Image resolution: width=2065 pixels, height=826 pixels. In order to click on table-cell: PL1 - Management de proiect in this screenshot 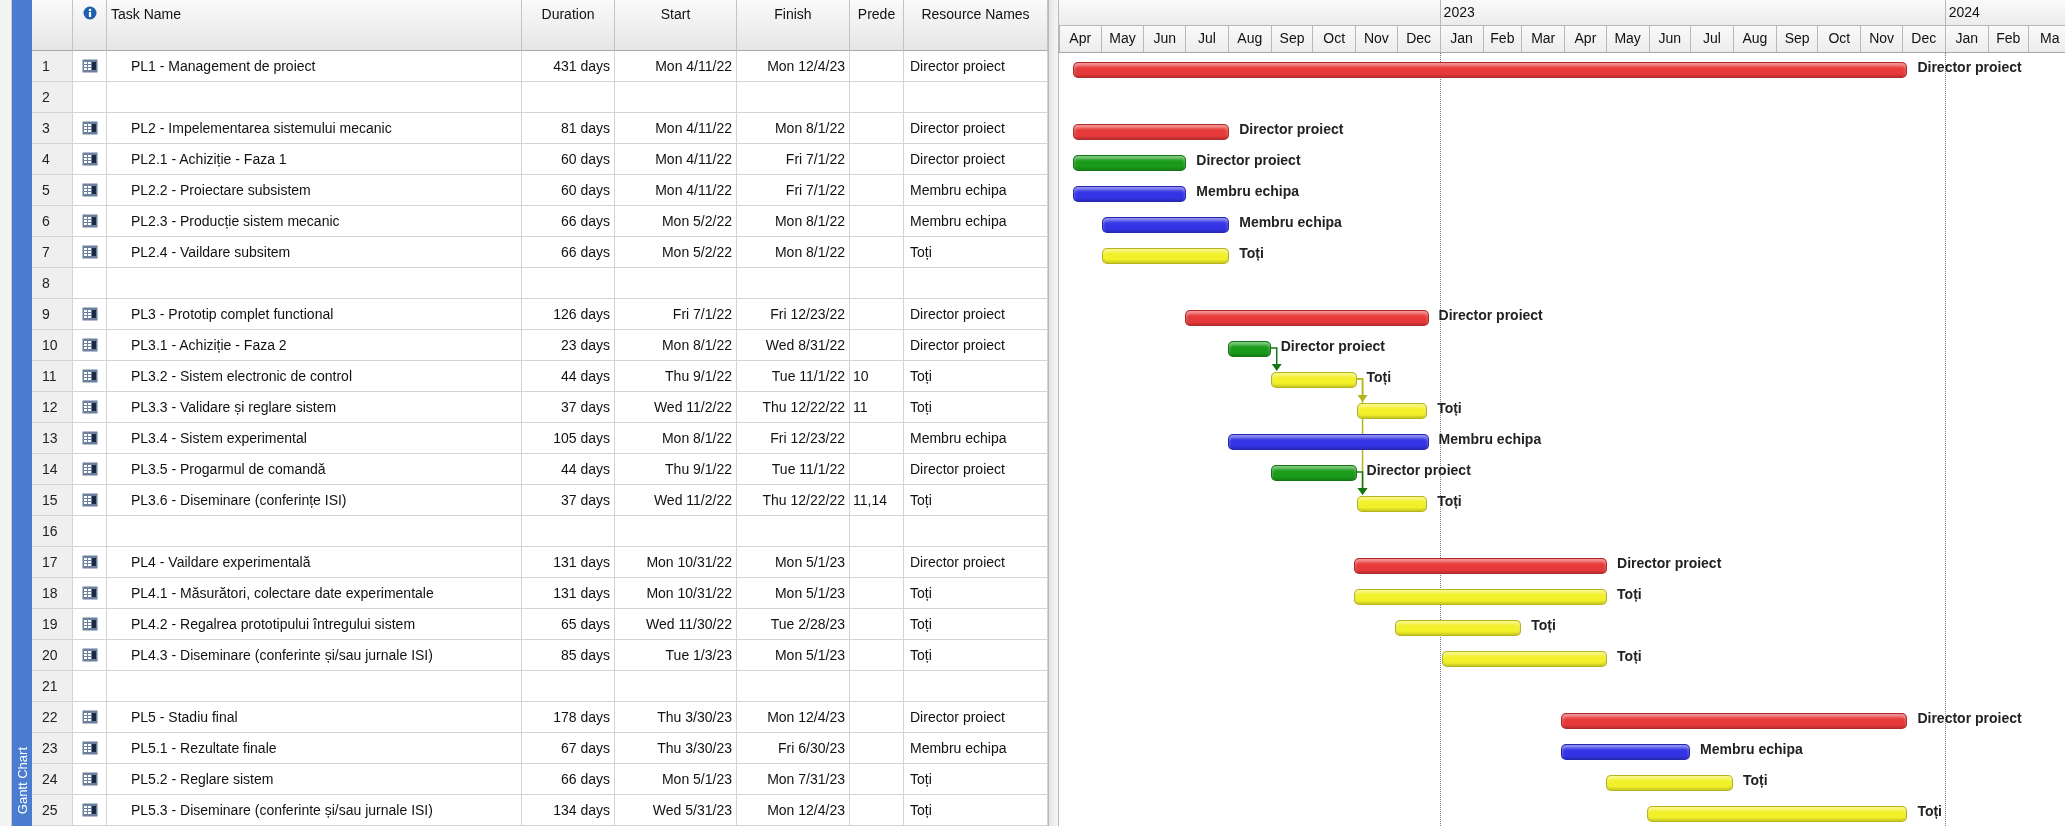, I will do `click(314, 66)`.